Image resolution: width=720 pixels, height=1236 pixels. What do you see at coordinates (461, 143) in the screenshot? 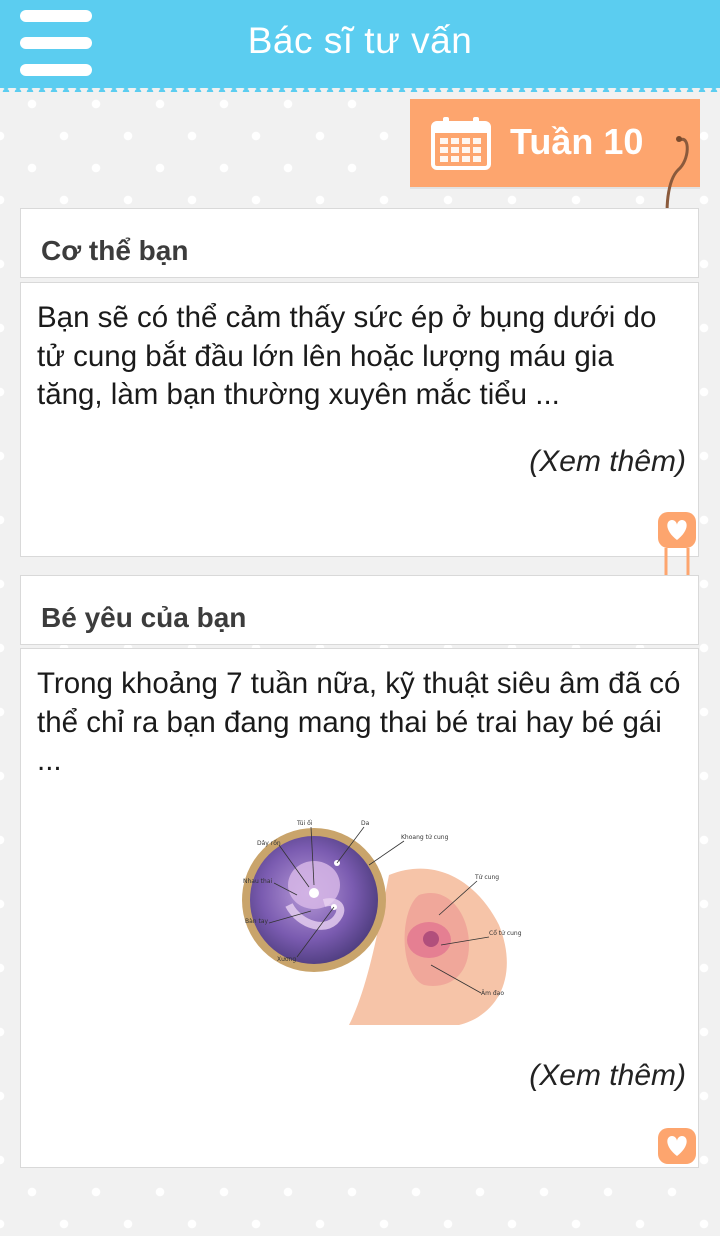
I see `calendar-icon` at bounding box center [461, 143].